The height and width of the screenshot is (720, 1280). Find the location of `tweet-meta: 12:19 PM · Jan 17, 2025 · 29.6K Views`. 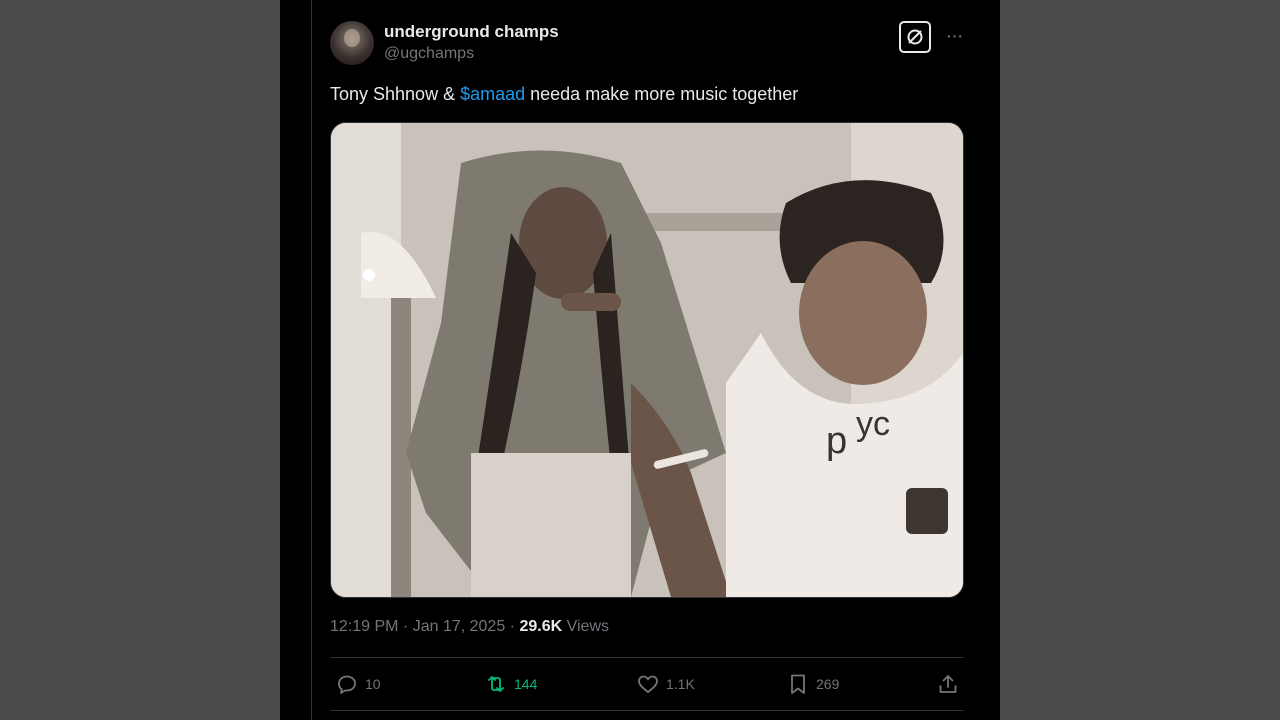

tweet-meta: 12:19 PM · Jan 17, 2025 · 29.6K Views is located at coordinates (469, 627).